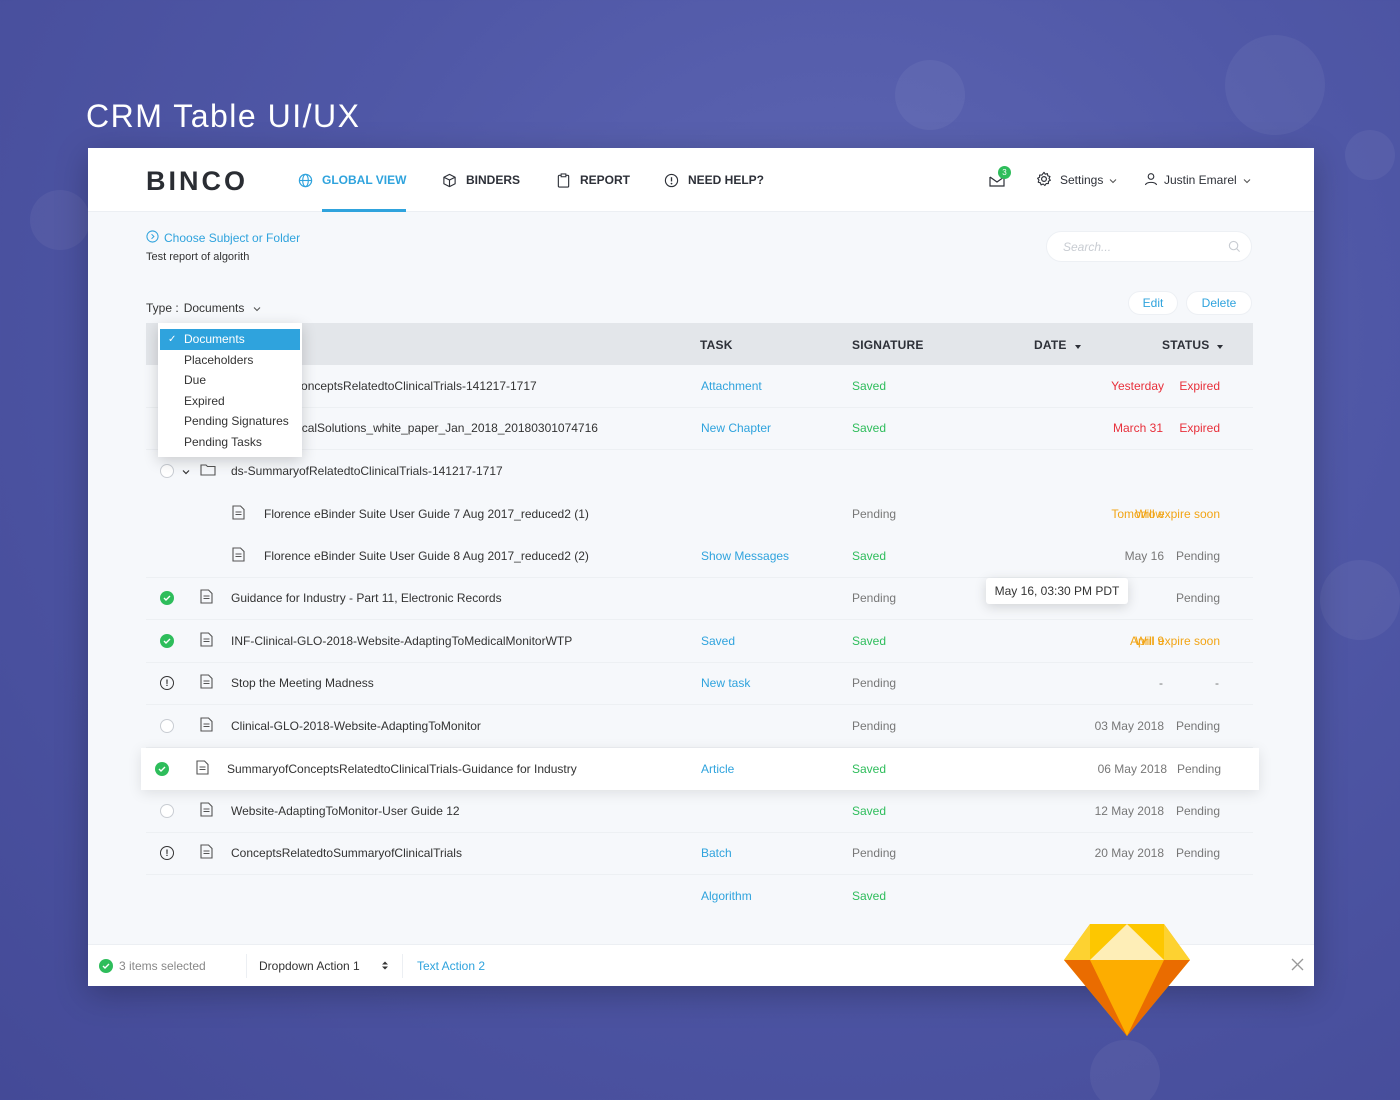  I want to click on menu-item-documents: Documents, so click(230, 339).